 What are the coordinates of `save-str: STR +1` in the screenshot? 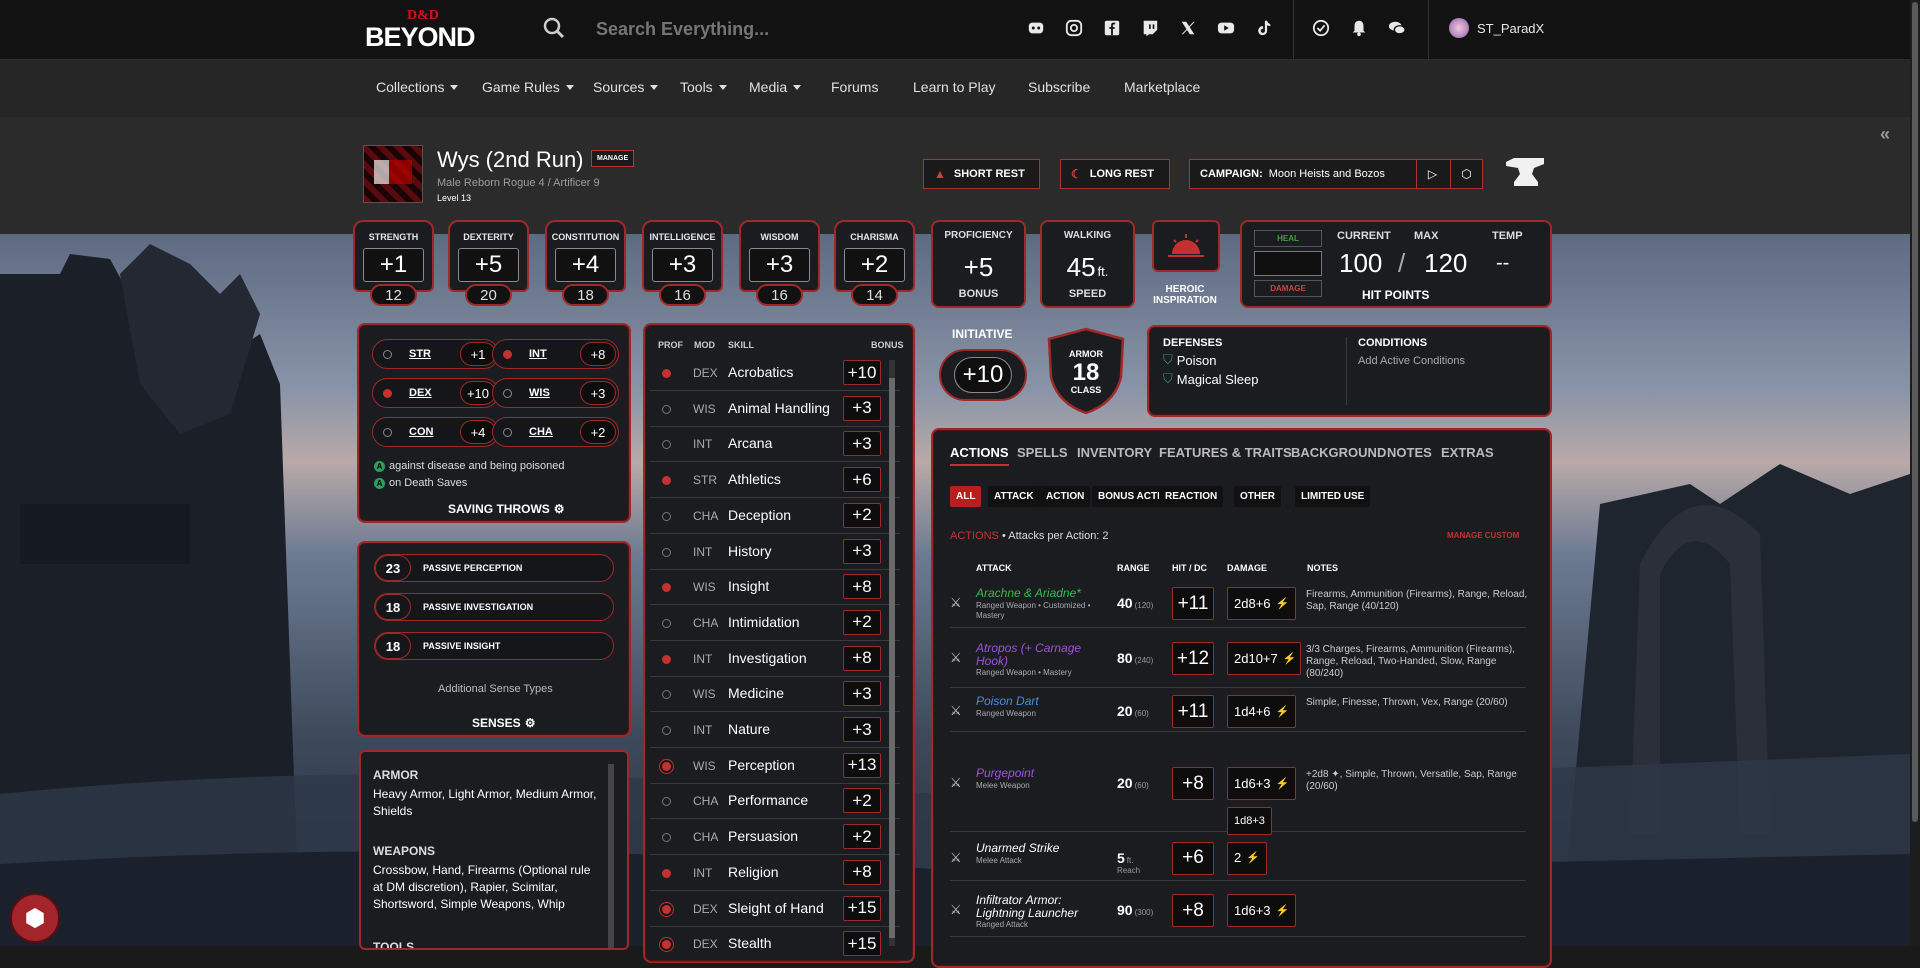 It's located at (435, 354).